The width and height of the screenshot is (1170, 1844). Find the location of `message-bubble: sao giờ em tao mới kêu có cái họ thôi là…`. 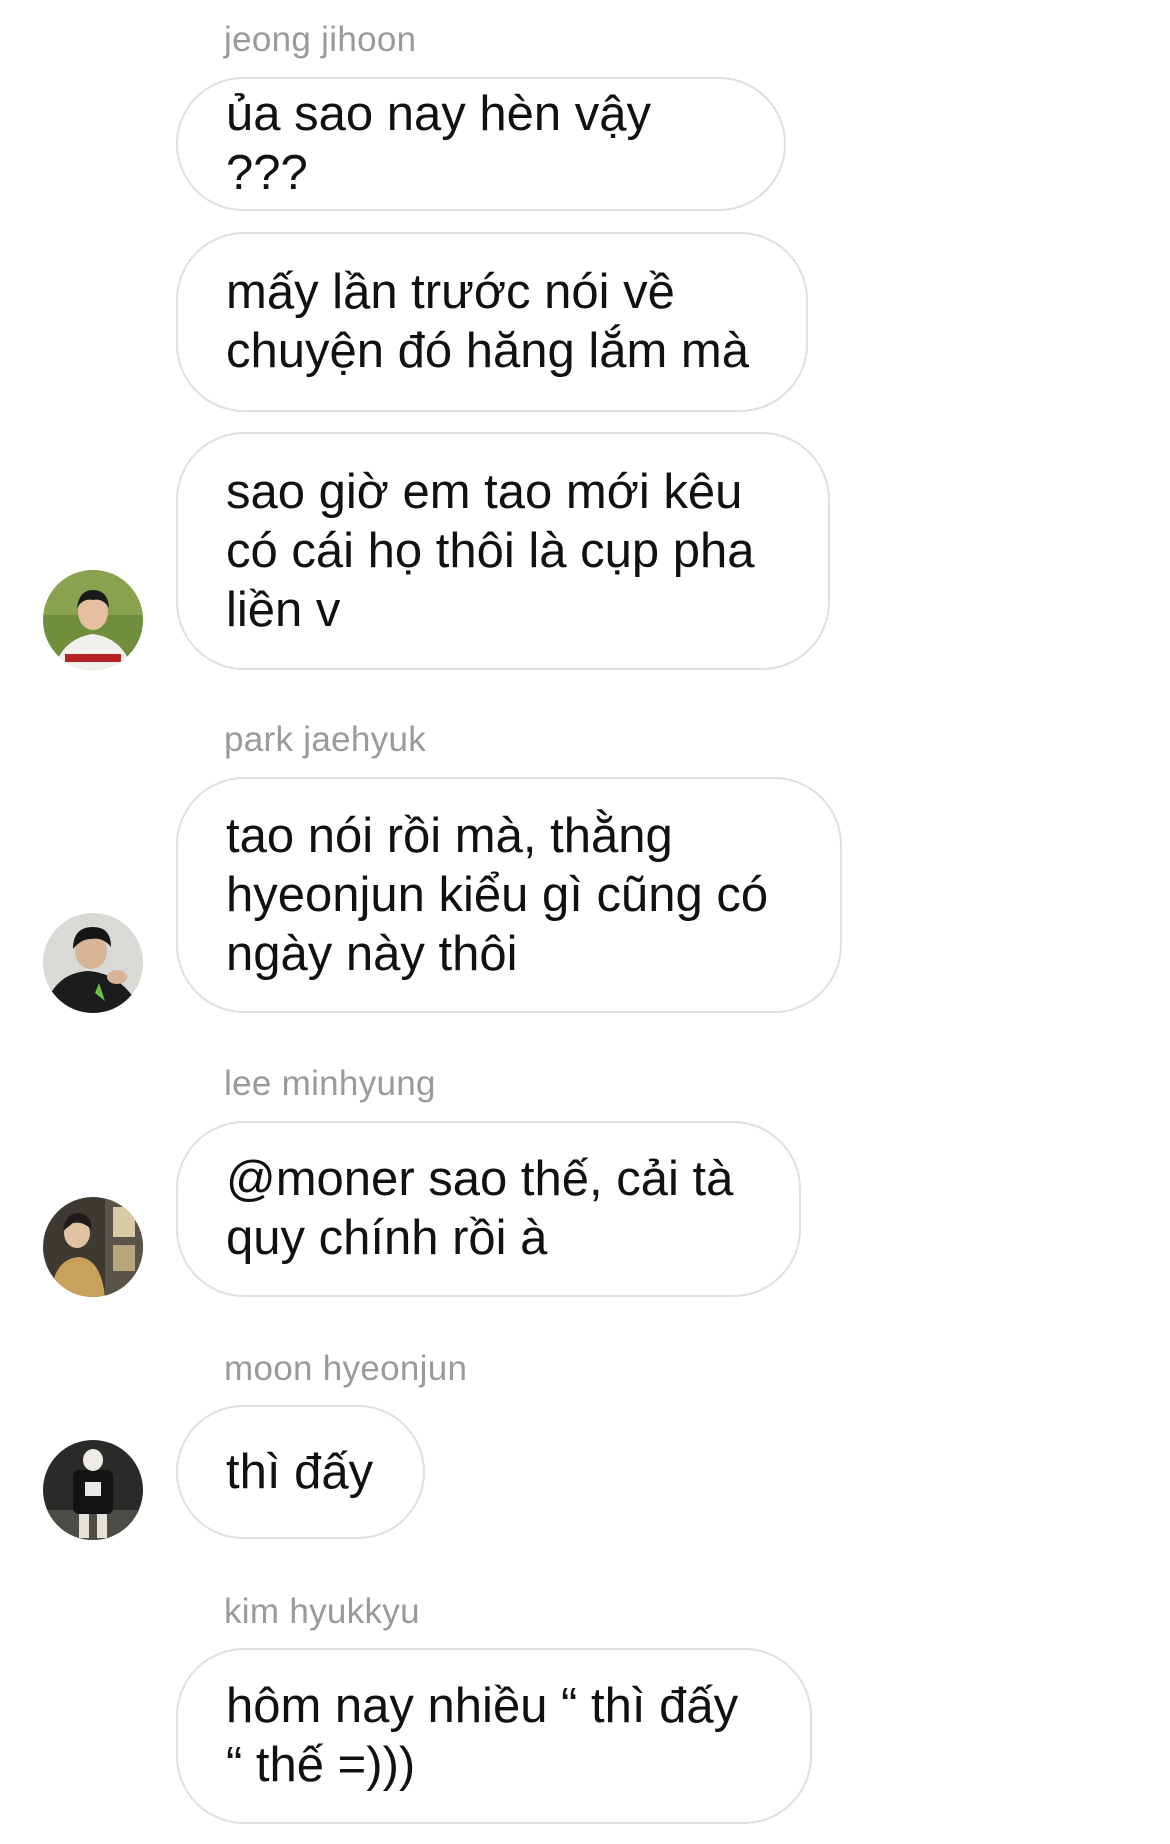

message-bubble: sao giờ em tao mới kêu có cái họ thôi là… is located at coordinates (503, 551).